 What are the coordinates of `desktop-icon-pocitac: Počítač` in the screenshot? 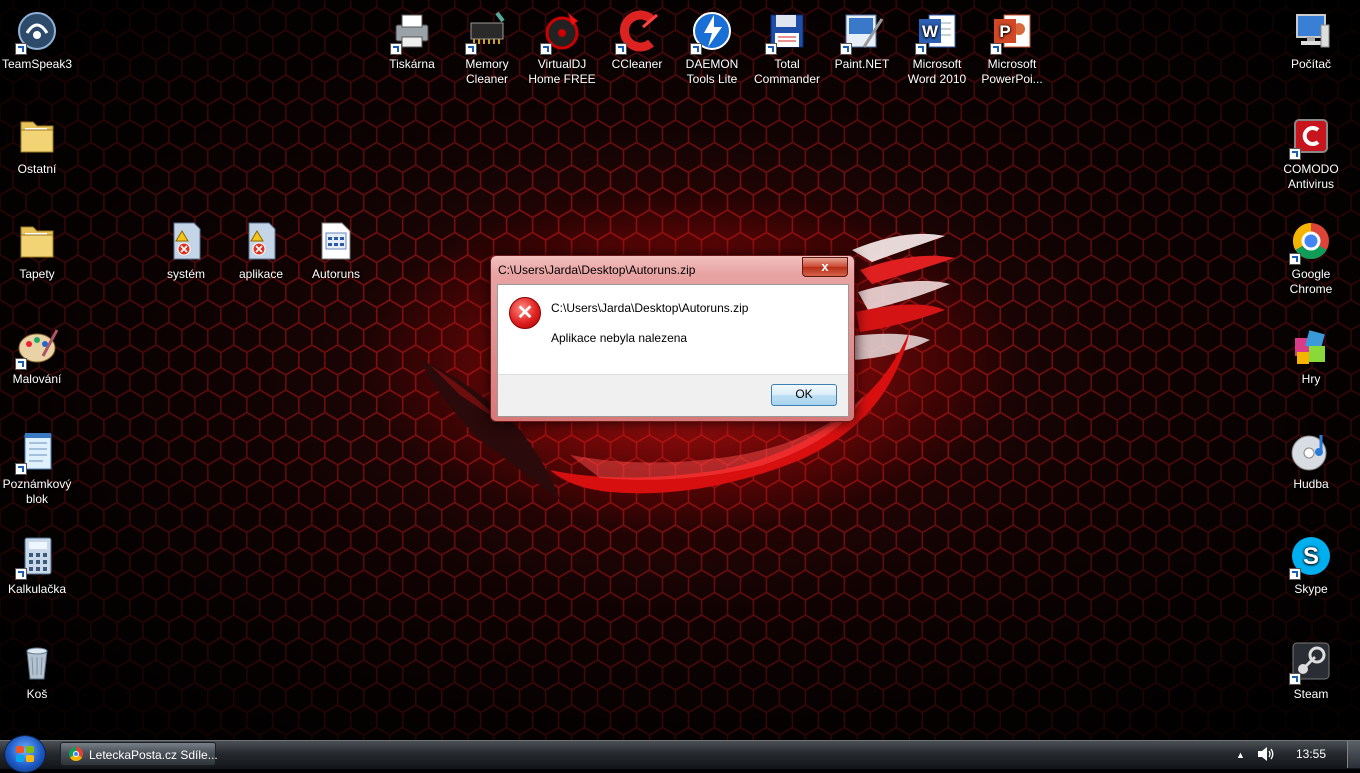 It's located at (1311, 39).